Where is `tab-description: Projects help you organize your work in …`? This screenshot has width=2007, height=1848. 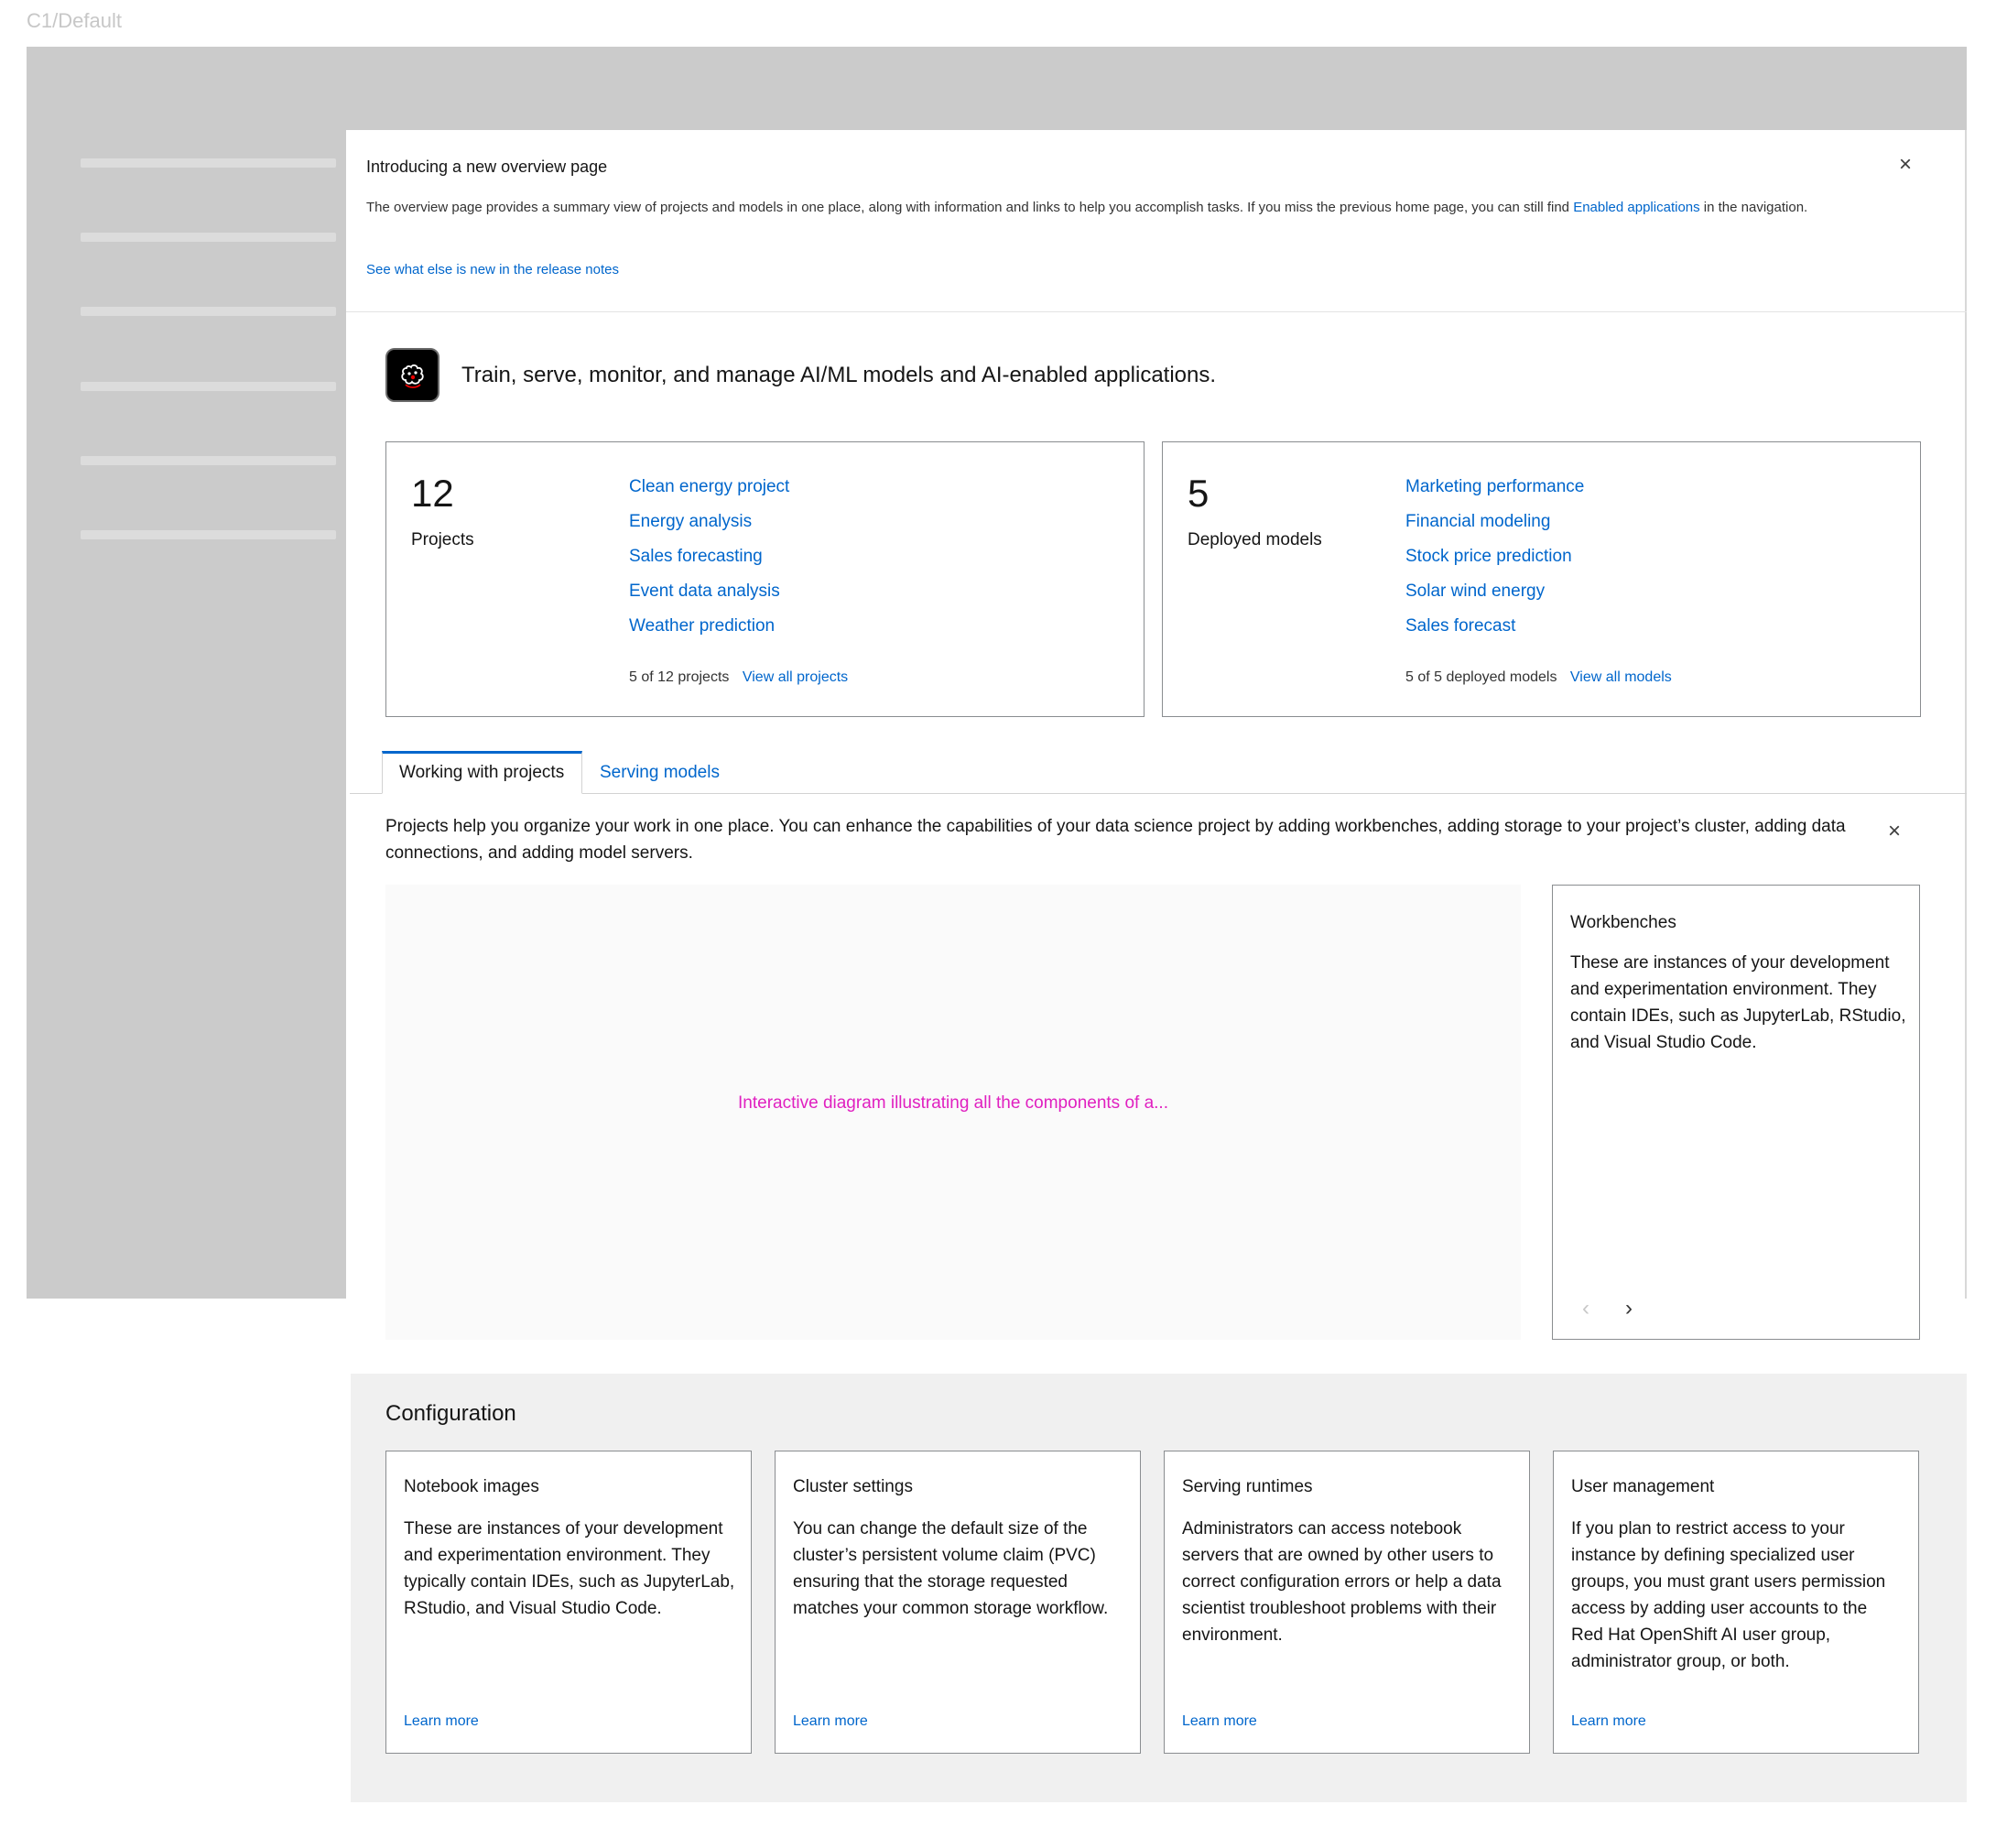 tab-description: Projects help you organize your work in … is located at coordinates (1115, 840).